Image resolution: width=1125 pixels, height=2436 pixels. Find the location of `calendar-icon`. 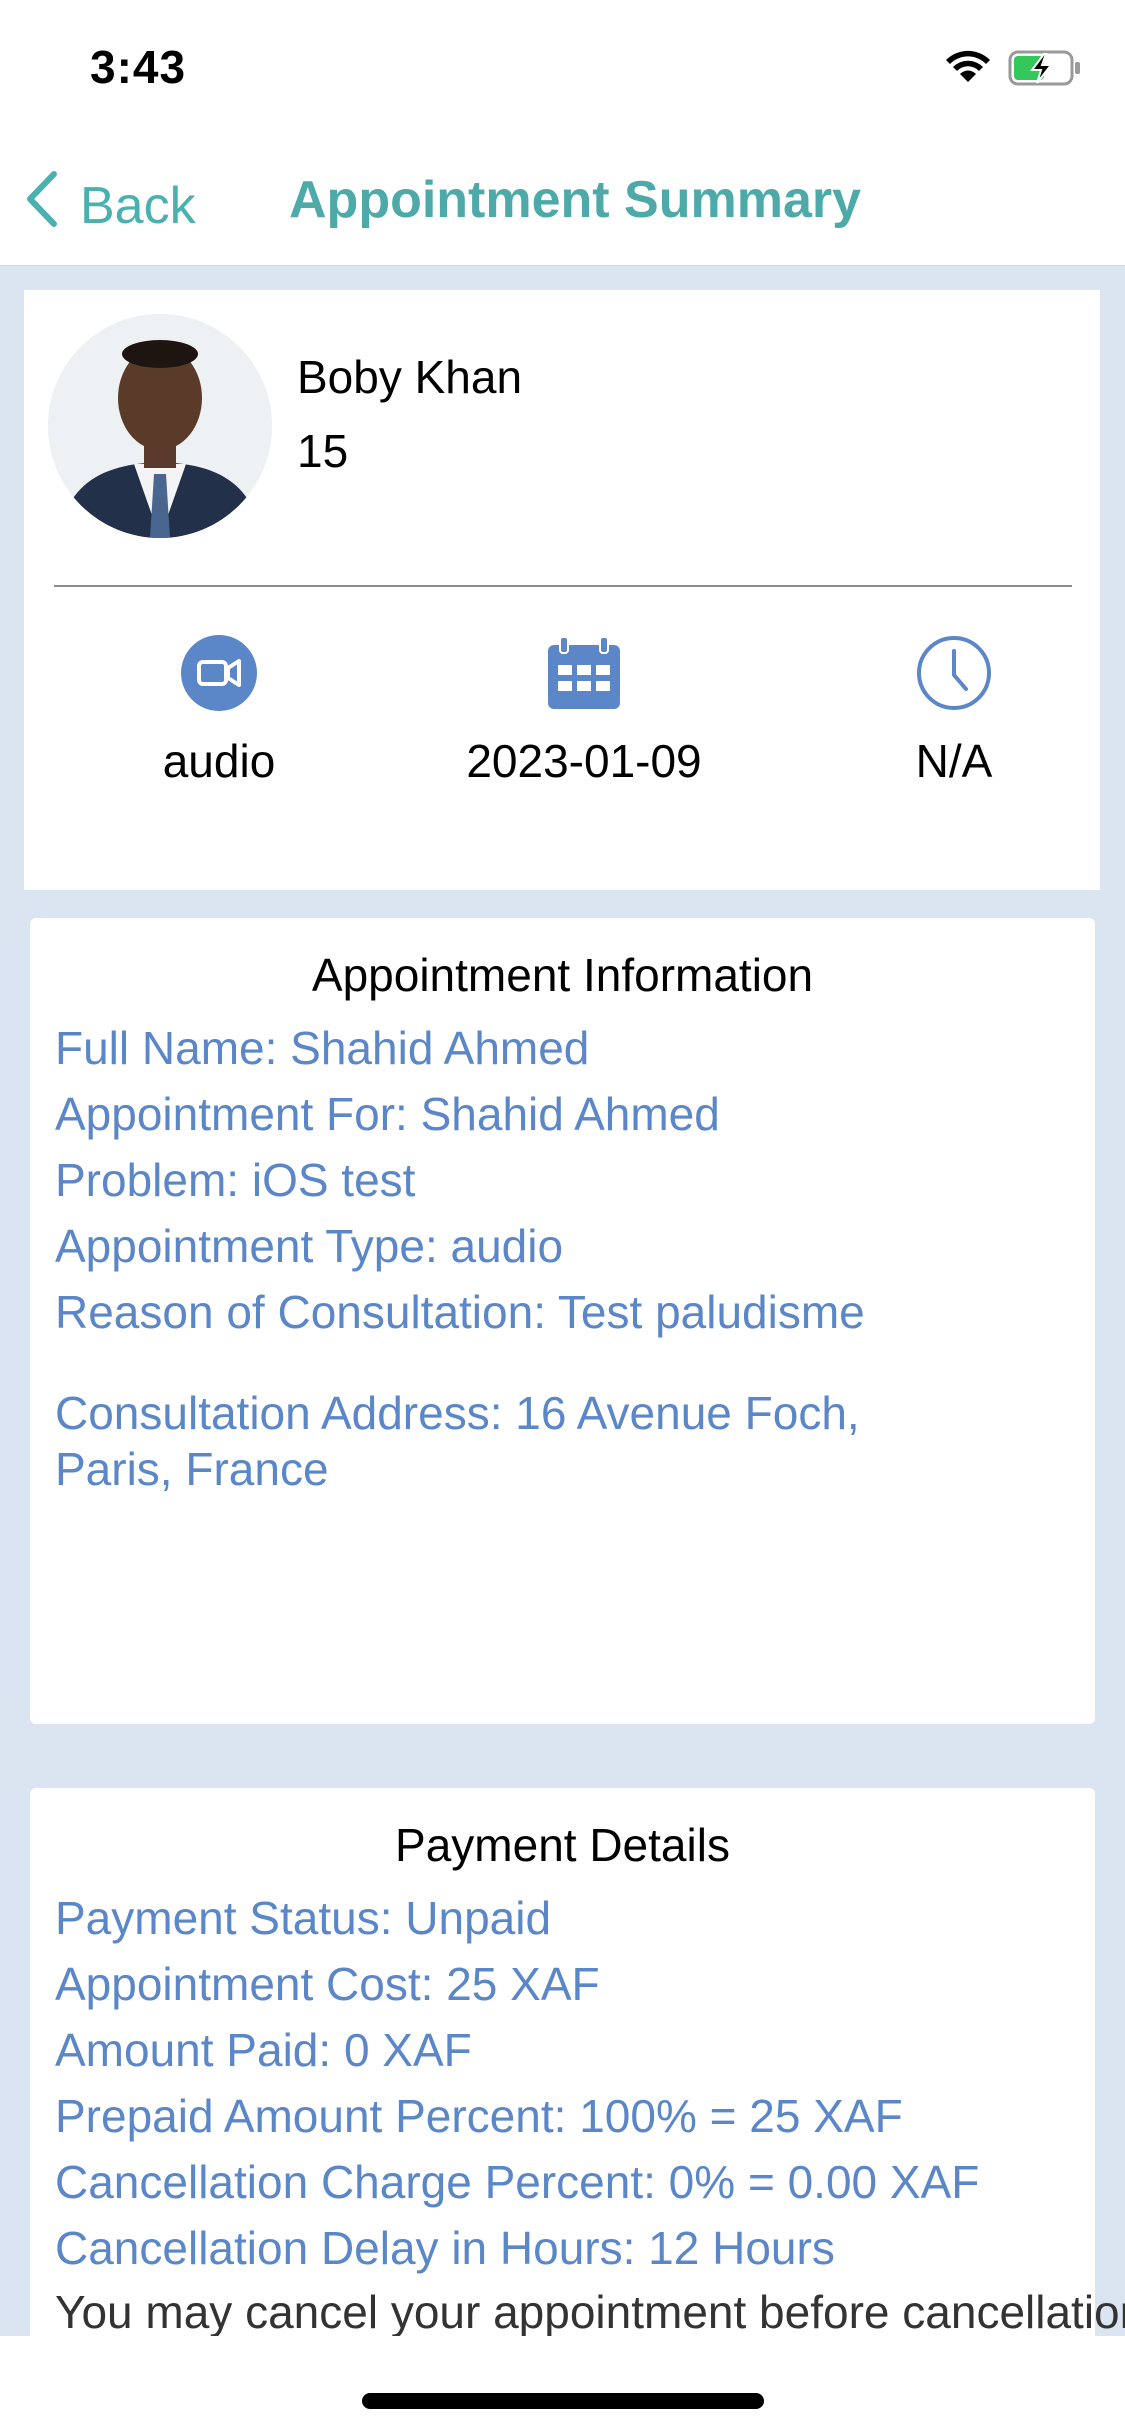

calendar-icon is located at coordinates (584, 672).